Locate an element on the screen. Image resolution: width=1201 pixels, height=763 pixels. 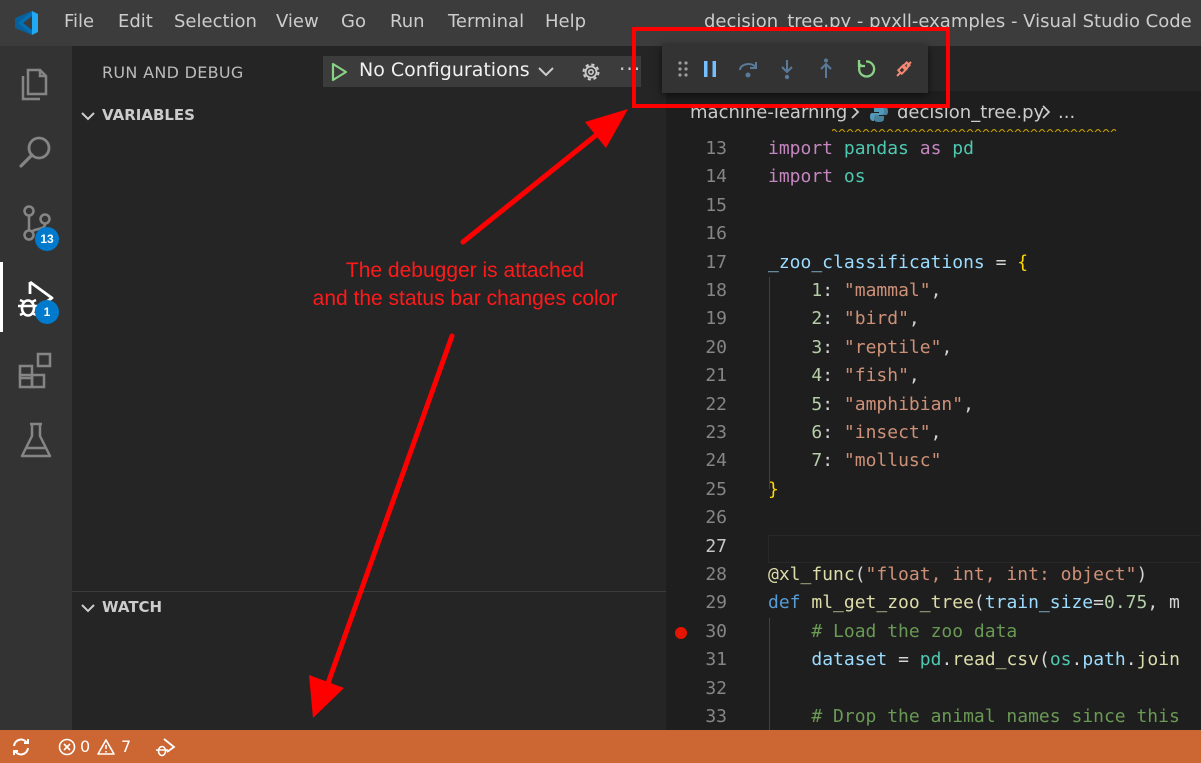
error-icon is located at coordinates (67, 747).